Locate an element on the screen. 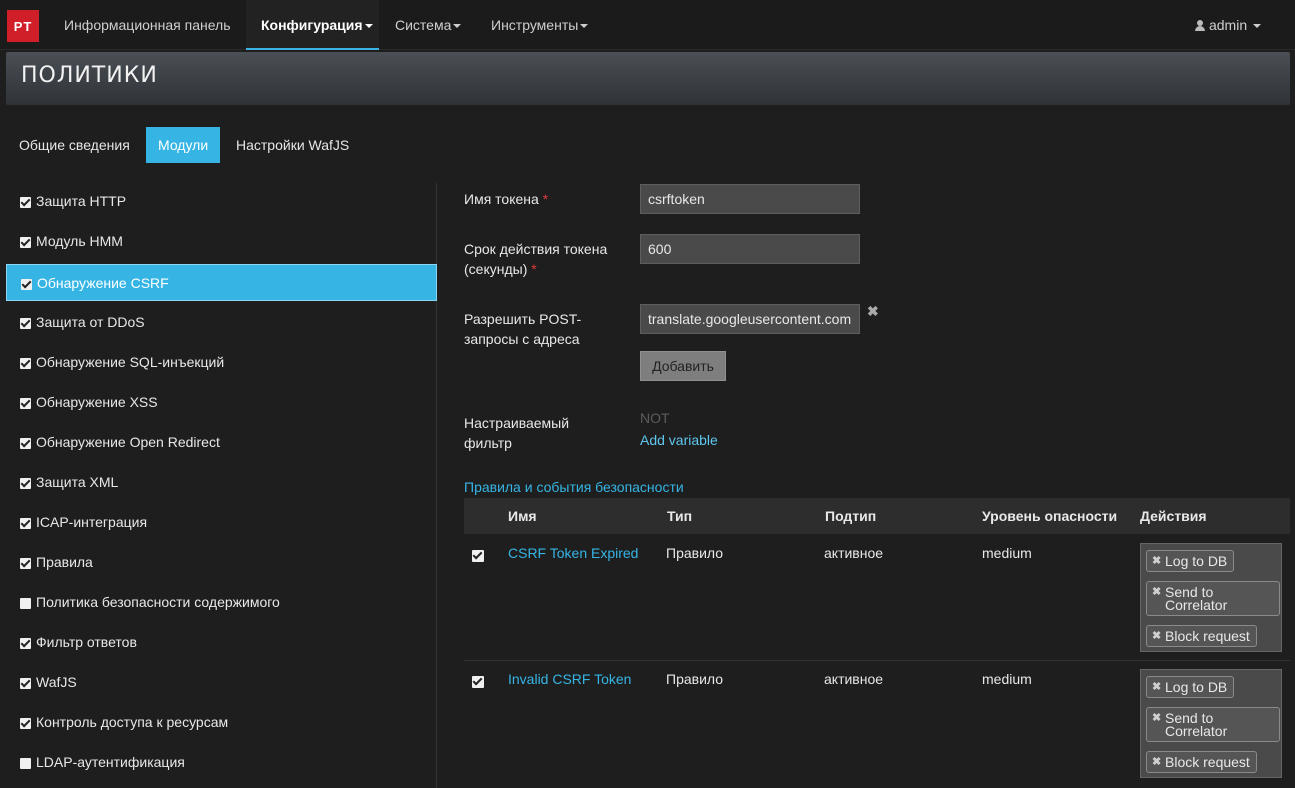 The image size is (1295, 788). remove-origin-icon: ✖ is located at coordinates (873, 311).